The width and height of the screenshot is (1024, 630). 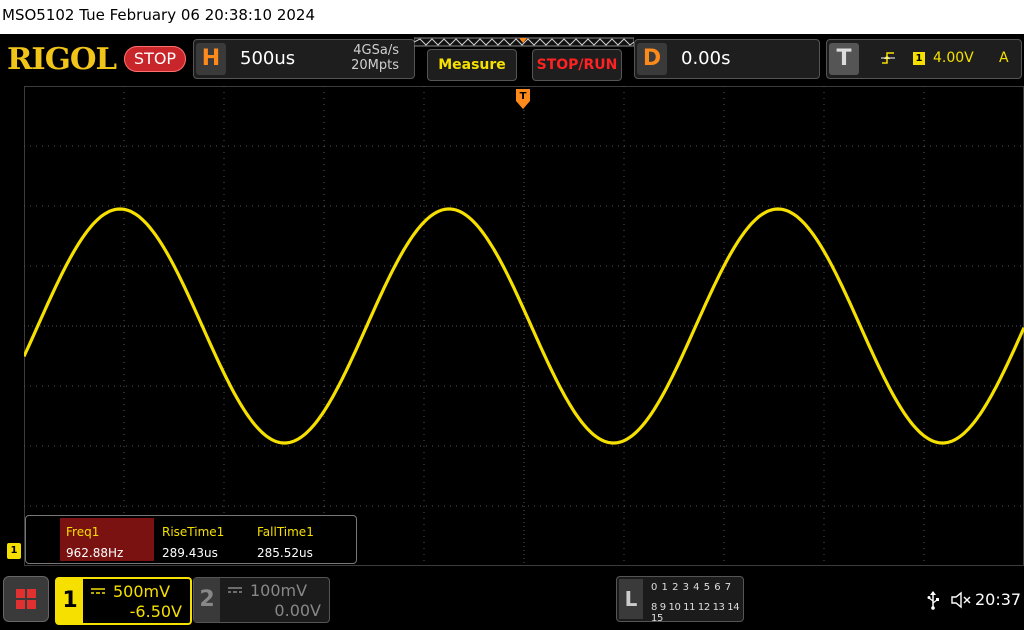 What do you see at coordinates (472, 65) in the screenshot?
I see `measure-button: Measure` at bounding box center [472, 65].